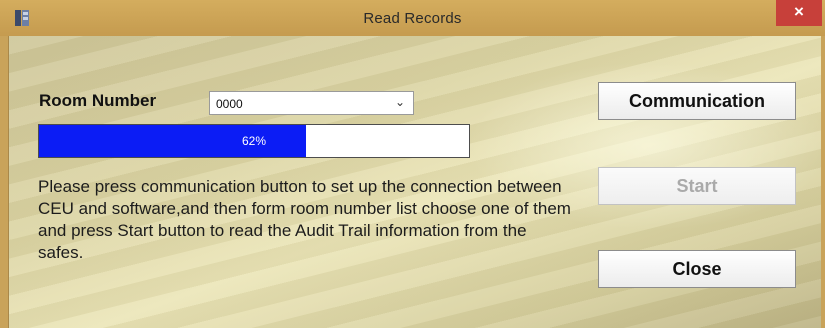 This screenshot has width=825, height=328. What do you see at coordinates (697, 269) in the screenshot?
I see `close-button: Close` at bounding box center [697, 269].